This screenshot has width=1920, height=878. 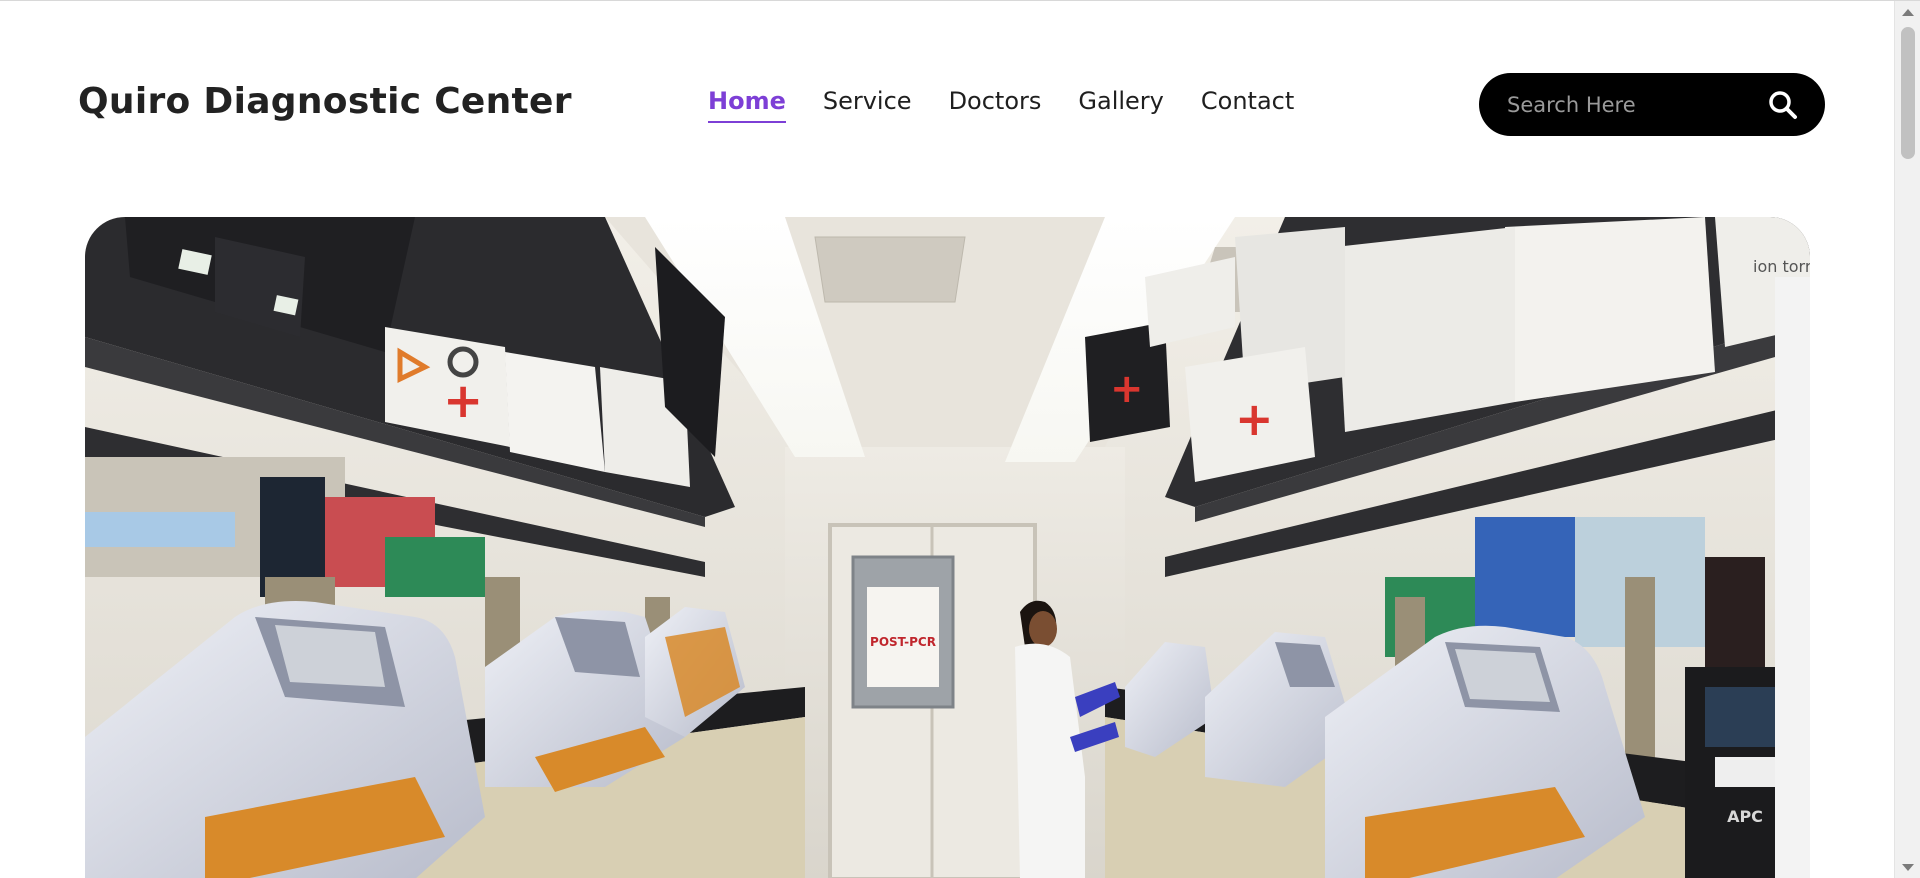 What do you see at coordinates (1908, 93) in the screenshot?
I see `scroll-thumb` at bounding box center [1908, 93].